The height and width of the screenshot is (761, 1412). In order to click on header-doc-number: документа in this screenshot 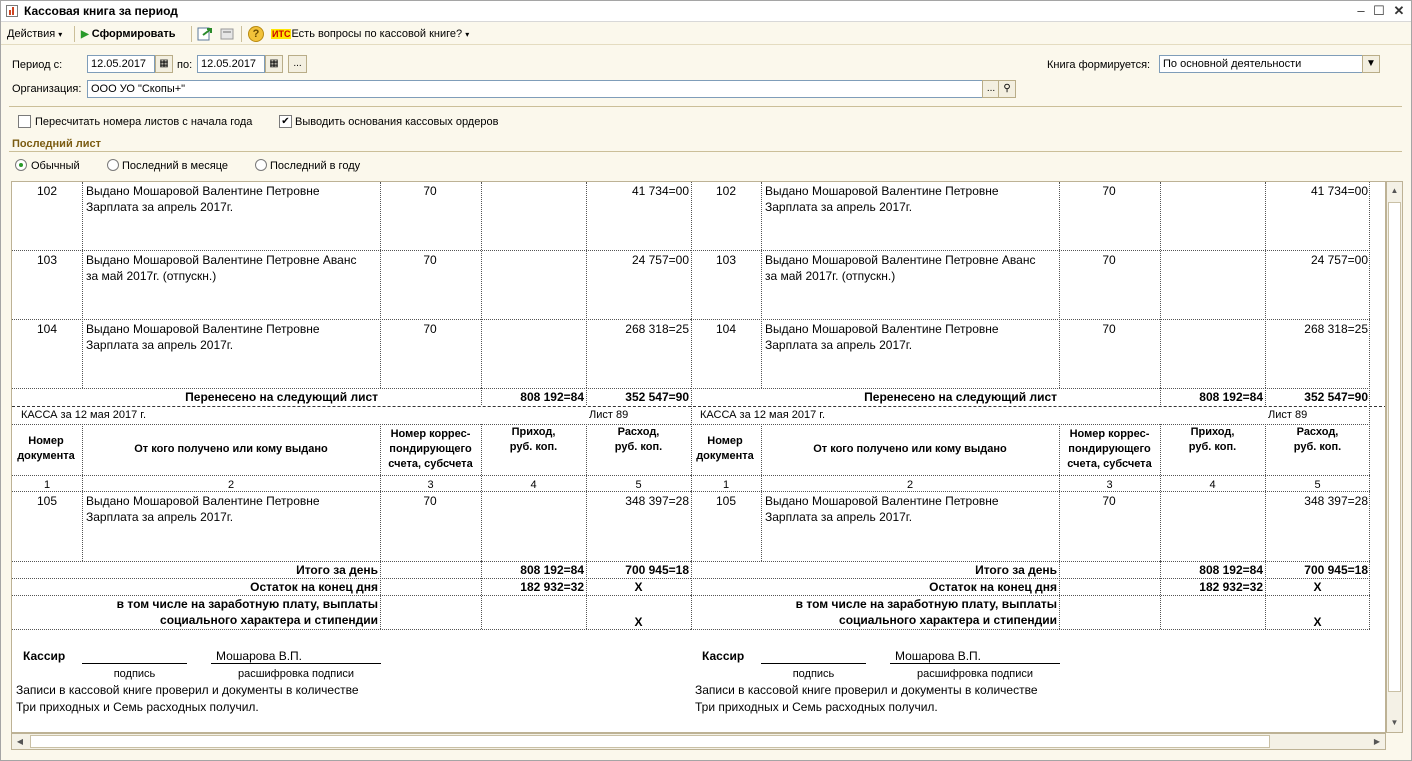, I will do `click(725, 456)`.